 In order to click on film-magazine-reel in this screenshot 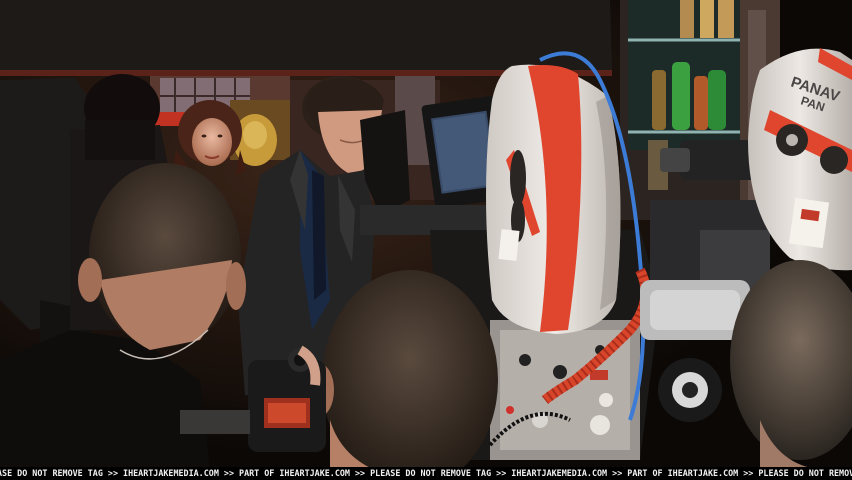, I will do `click(553, 199)`.